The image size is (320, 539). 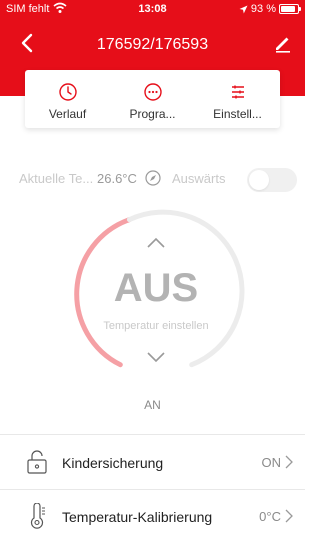 I want to click on current-temp-row: Aktuelle Te... 26.6°C Auswärts, so click(x=158, y=180).